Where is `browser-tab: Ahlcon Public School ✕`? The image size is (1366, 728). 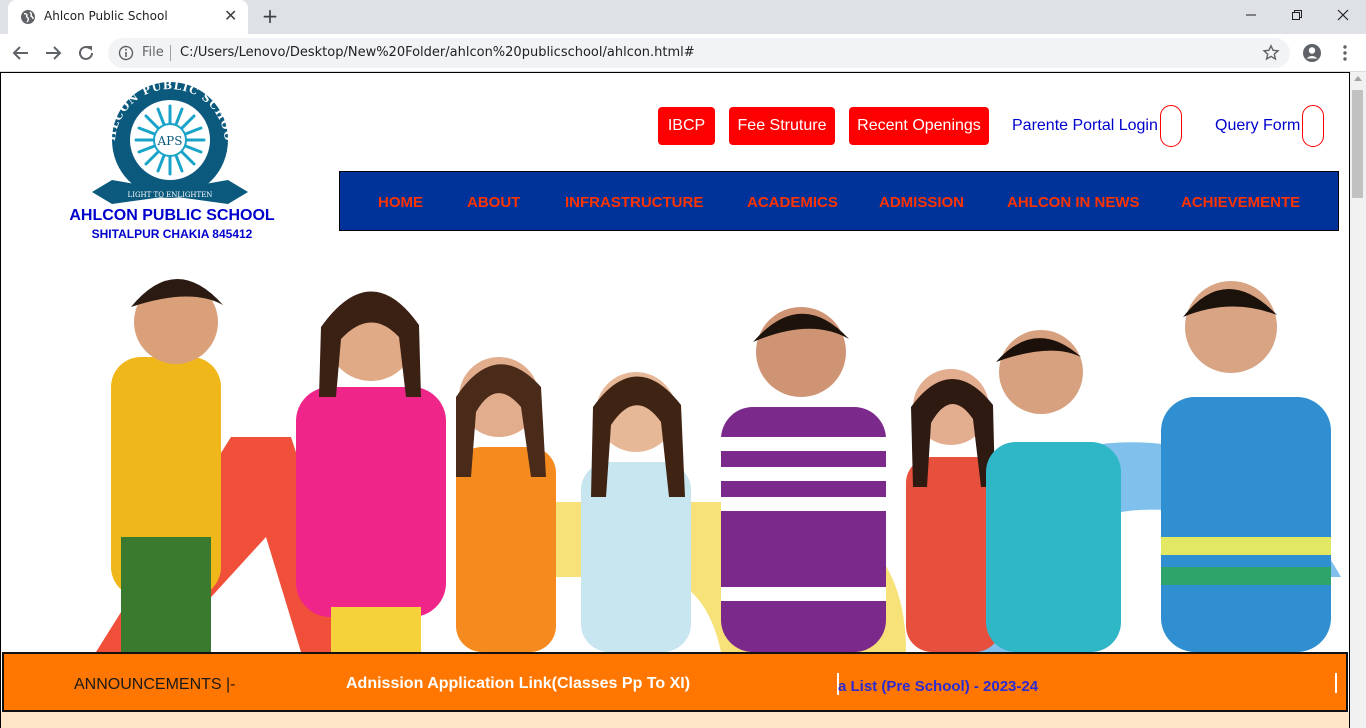
browser-tab: Ahlcon Public School ✕ is located at coordinates (128, 17).